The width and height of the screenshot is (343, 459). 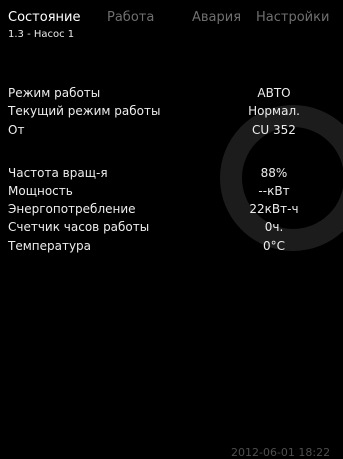 What do you see at coordinates (281, 452) in the screenshot?
I see `status-datetime: 2012-06-01 18:22` at bounding box center [281, 452].